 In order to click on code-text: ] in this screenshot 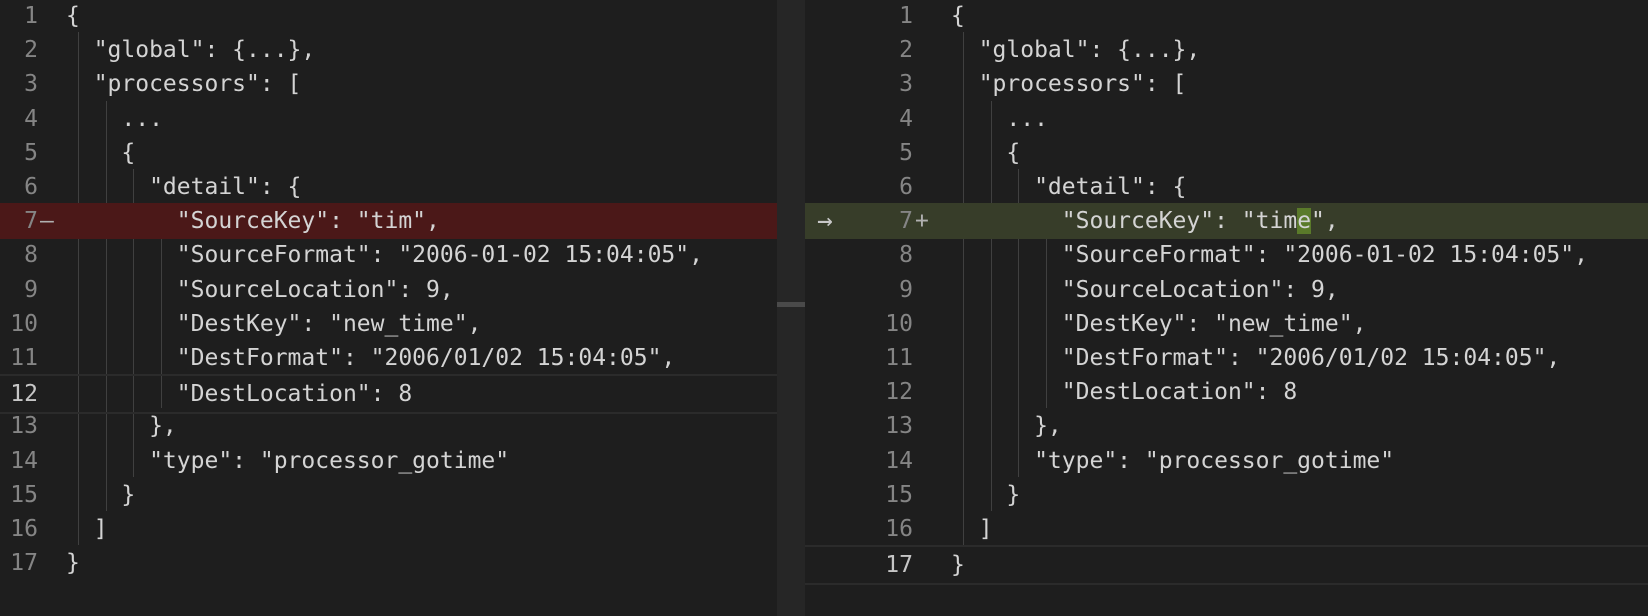, I will do `click(87, 529)`.